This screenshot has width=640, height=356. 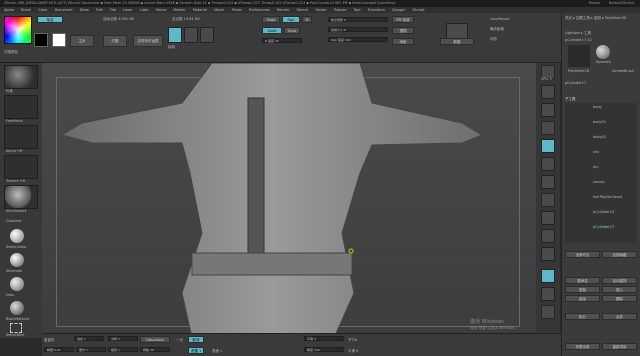 I want to click on interp-slider: 插值 1, so click(x=123, y=349).